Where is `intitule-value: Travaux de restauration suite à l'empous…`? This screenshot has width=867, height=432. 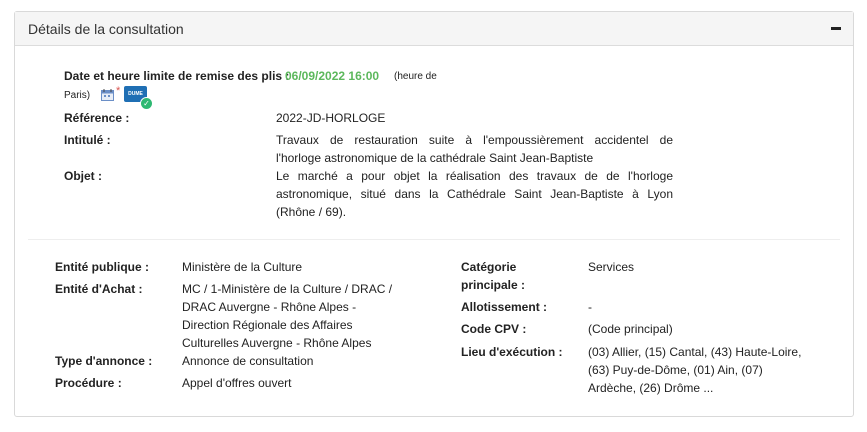 intitule-value: Travaux de restauration suite à l'empous… is located at coordinates (474, 149).